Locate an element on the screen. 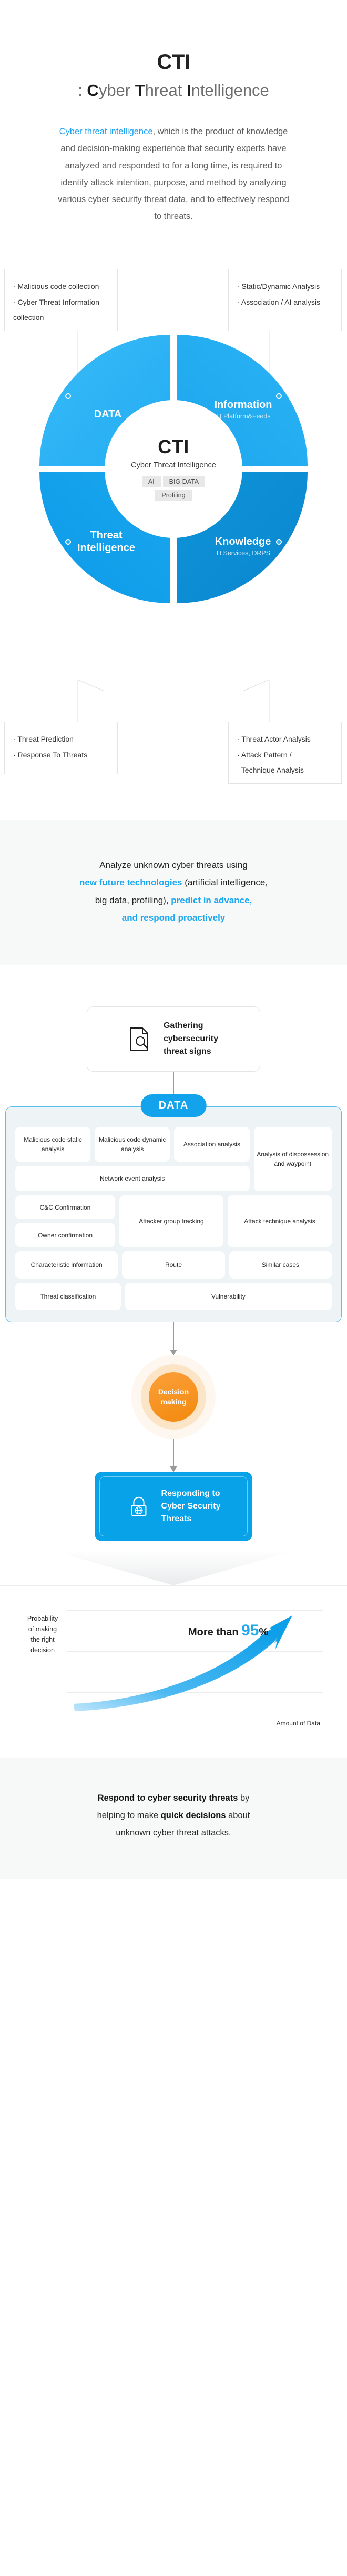 The height and width of the screenshot is (2576, 347). quadrant-item: collection is located at coordinates (28, 318).